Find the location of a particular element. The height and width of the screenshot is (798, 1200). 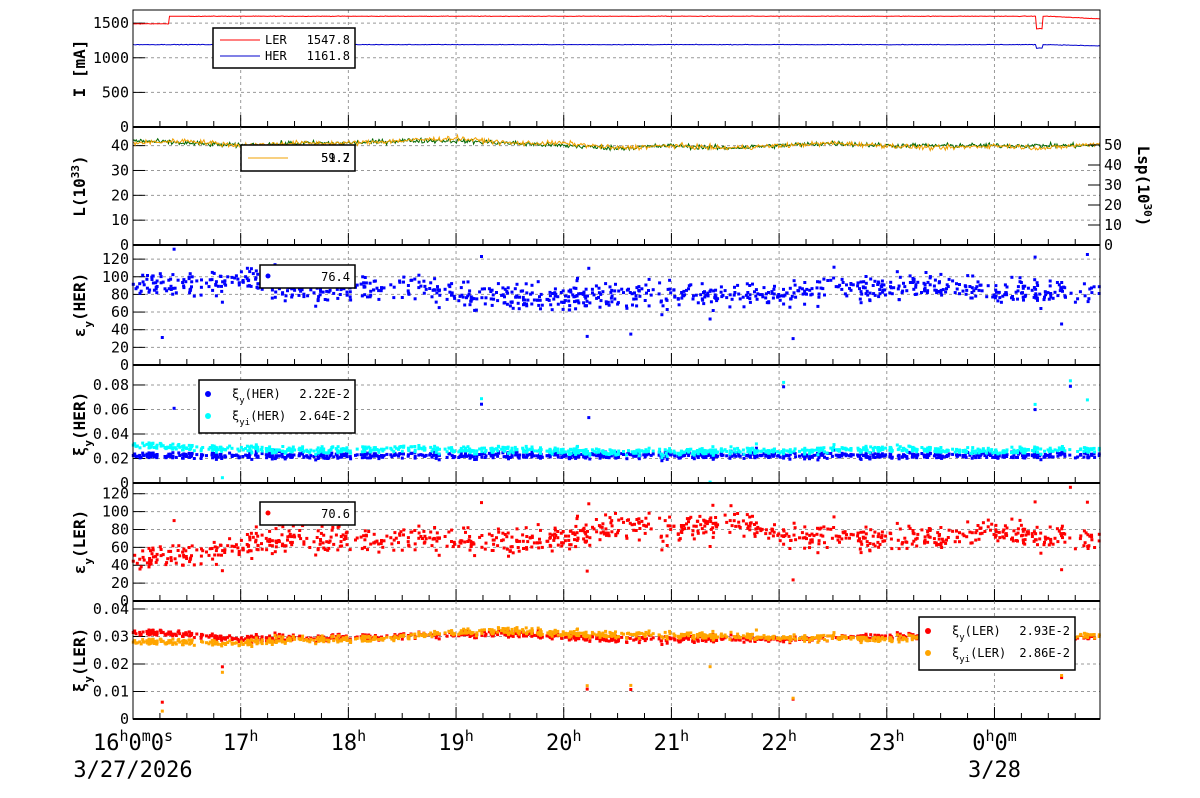

y-axis-title: εy(HER) is located at coordinates (82, 305).